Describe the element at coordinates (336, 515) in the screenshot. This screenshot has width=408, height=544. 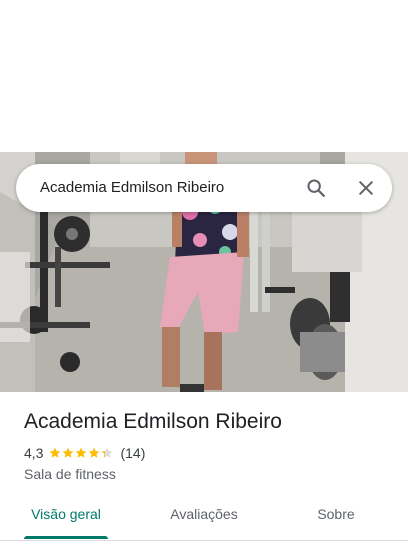
I see `tab-about: Sobre` at that location.